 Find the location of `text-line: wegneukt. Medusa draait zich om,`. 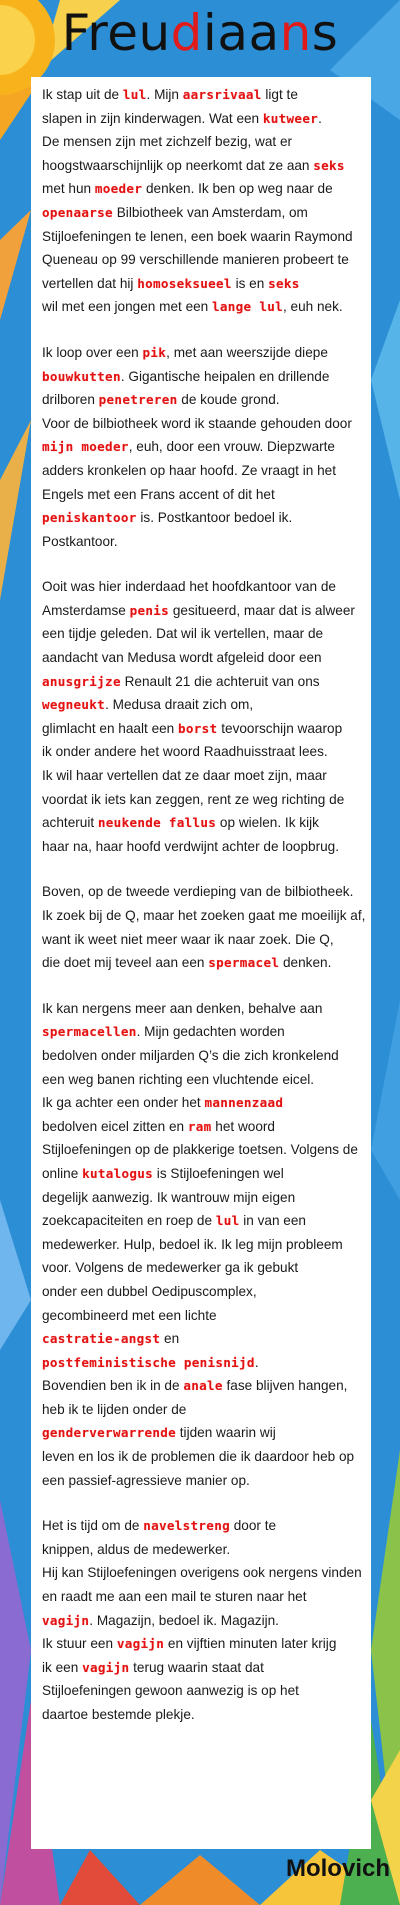

text-line: wegneukt. Medusa draait zich om, is located at coordinates (201, 705).